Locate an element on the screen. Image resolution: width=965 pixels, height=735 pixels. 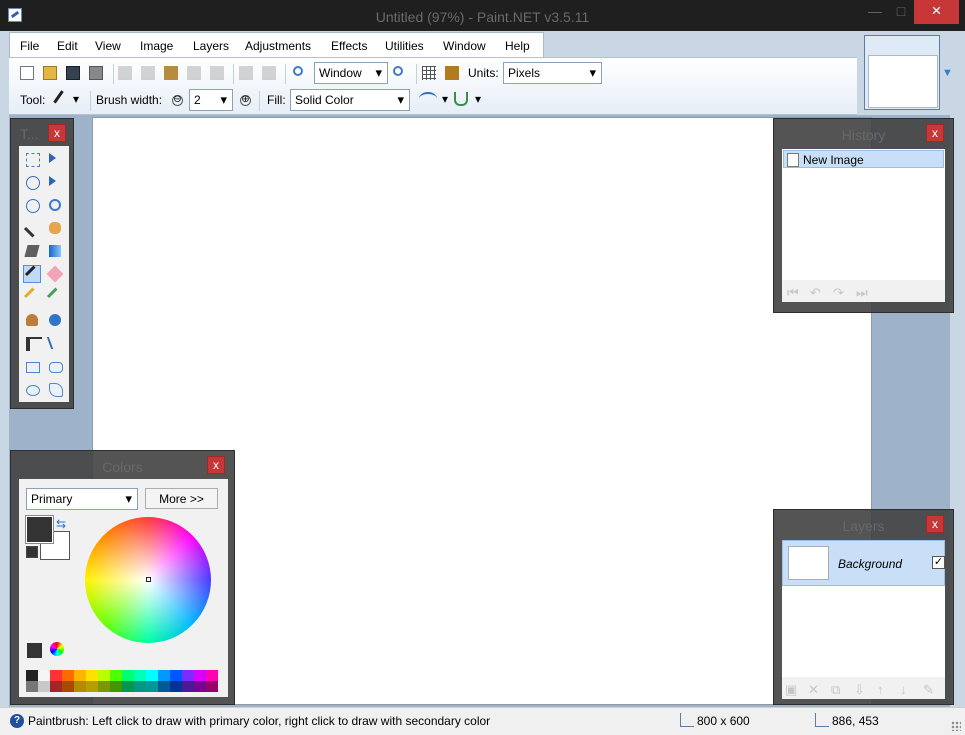
rulers-toggle is located at coordinates (452, 73).